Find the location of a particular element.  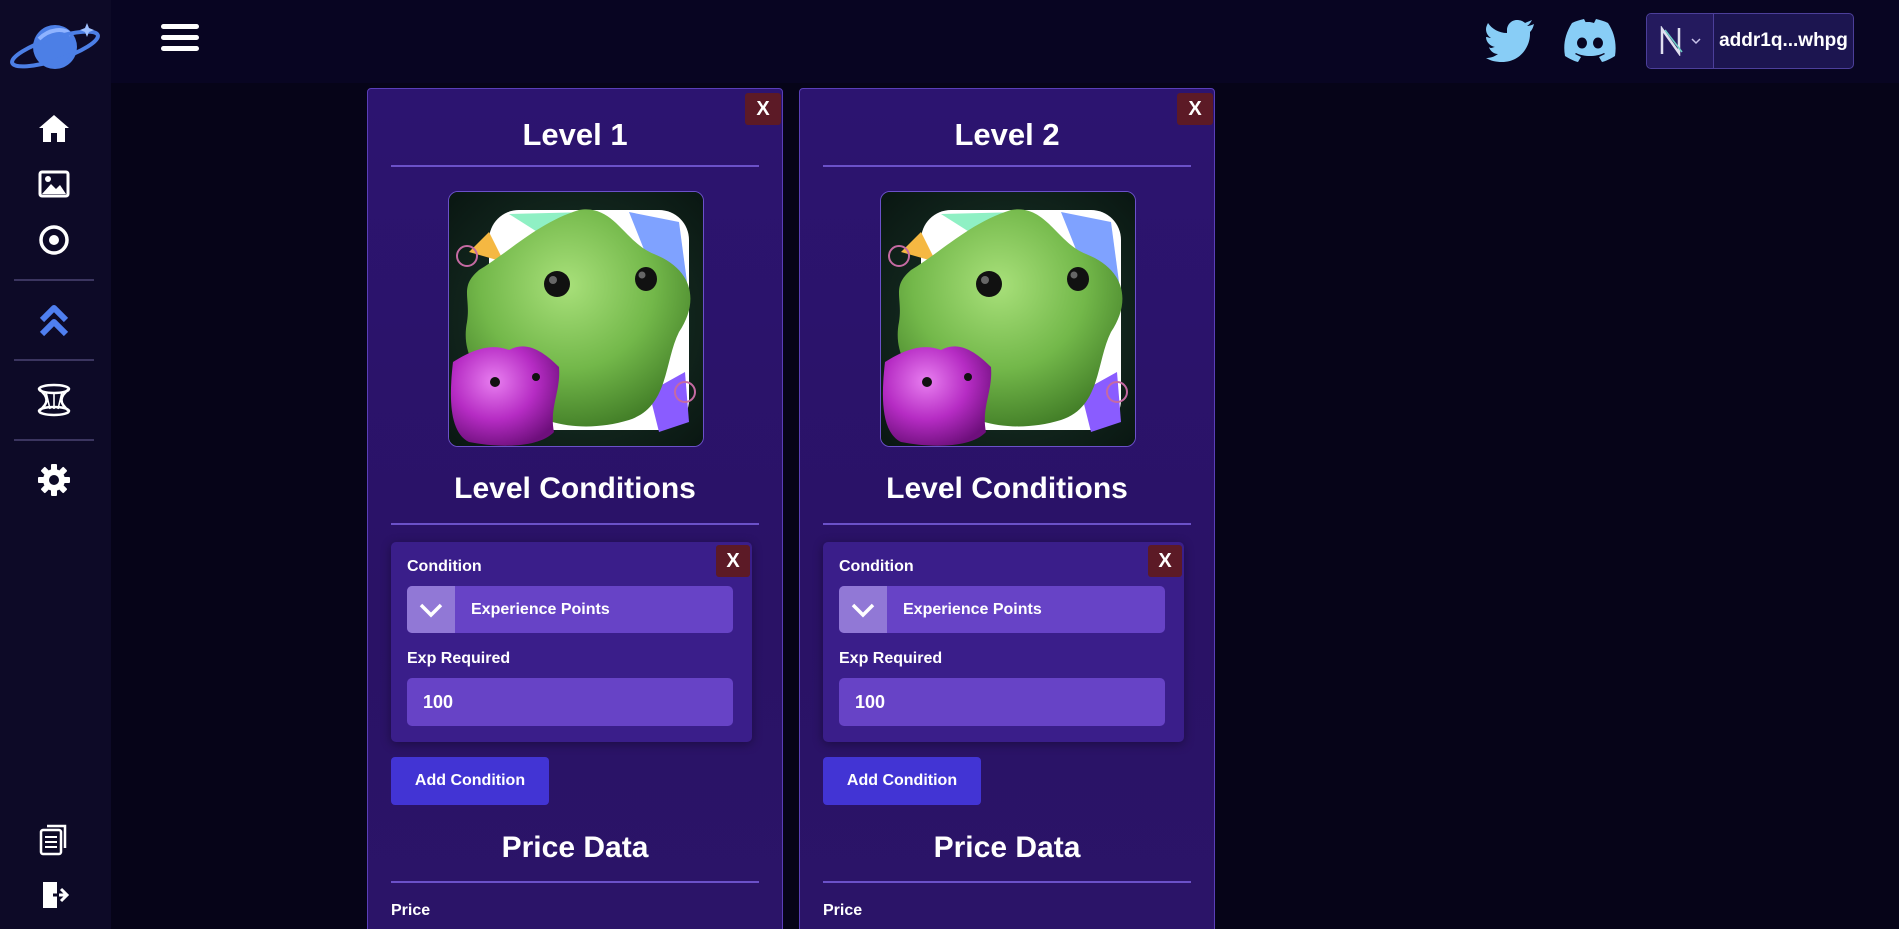

wallet-button: addr1q...whpg is located at coordinates (1750, 41).